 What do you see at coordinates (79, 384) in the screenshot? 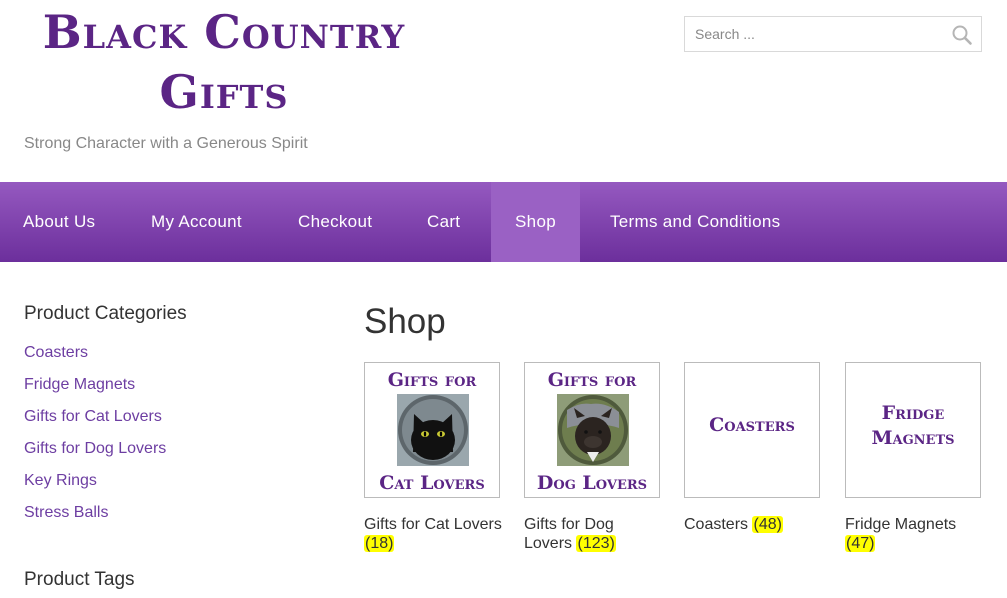
I see `category-link-fridge-magnets: Fridge Magnets` at bounding box center [79, 384].